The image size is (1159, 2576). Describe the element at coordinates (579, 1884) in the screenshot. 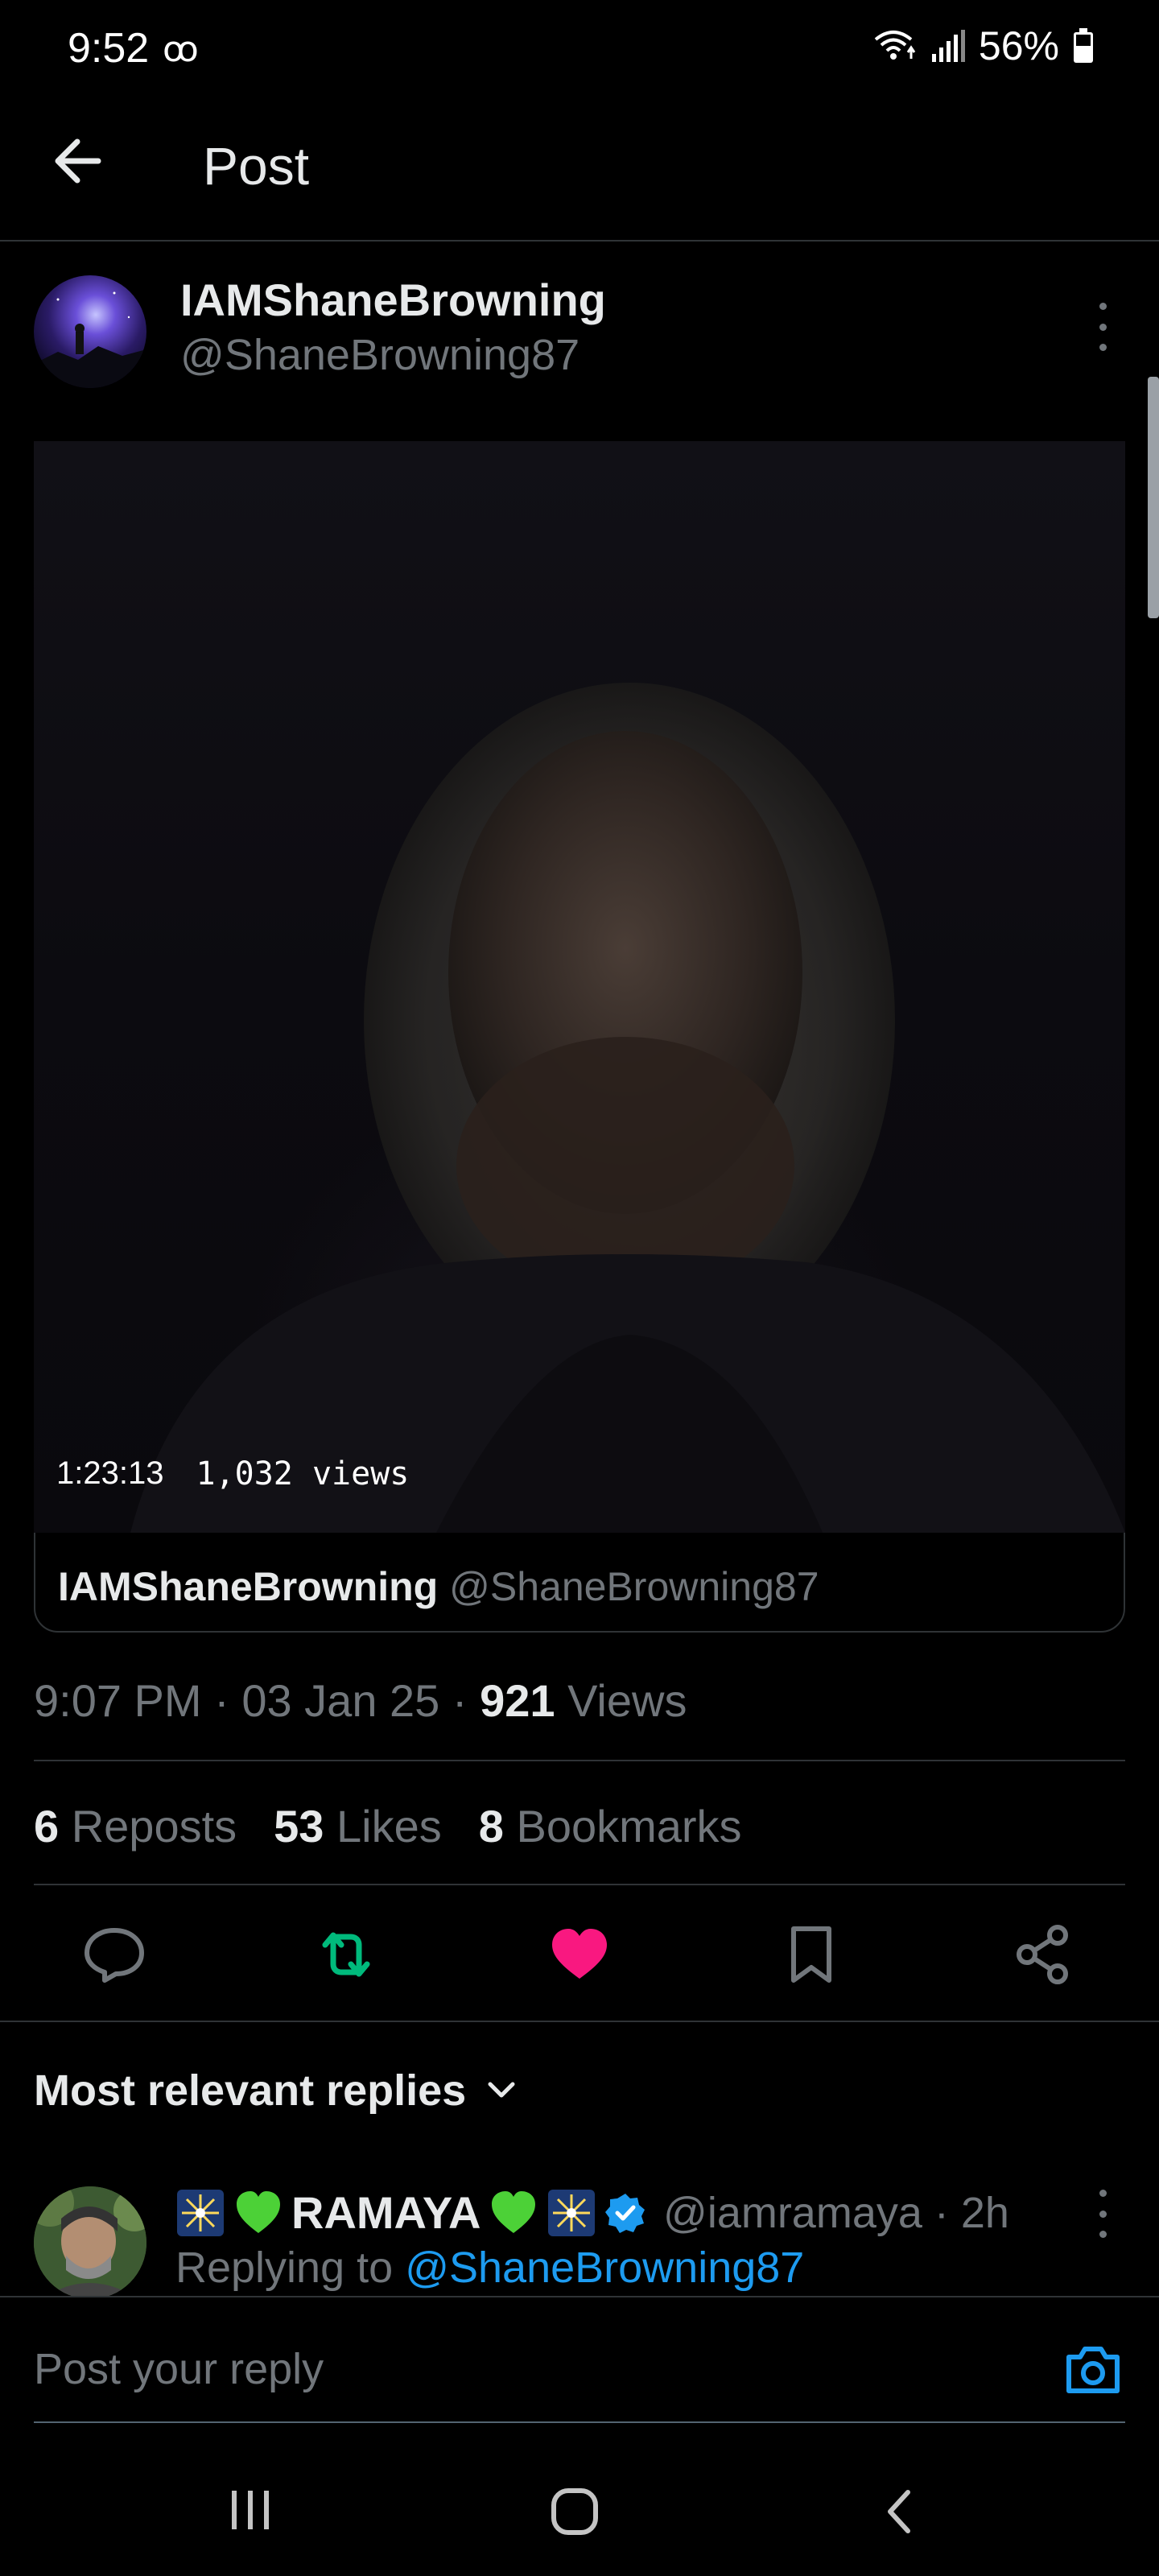

I see `counts-divider` at that location.